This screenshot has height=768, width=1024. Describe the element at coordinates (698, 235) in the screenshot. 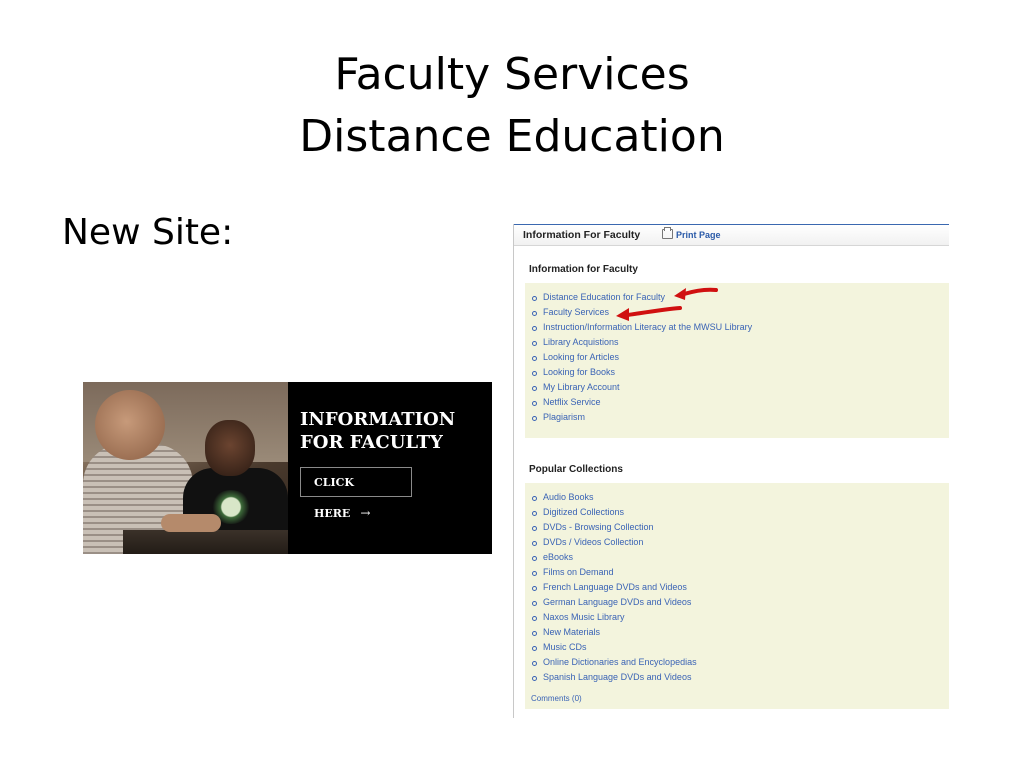

I see `print-page-label: Print Page` at that location.